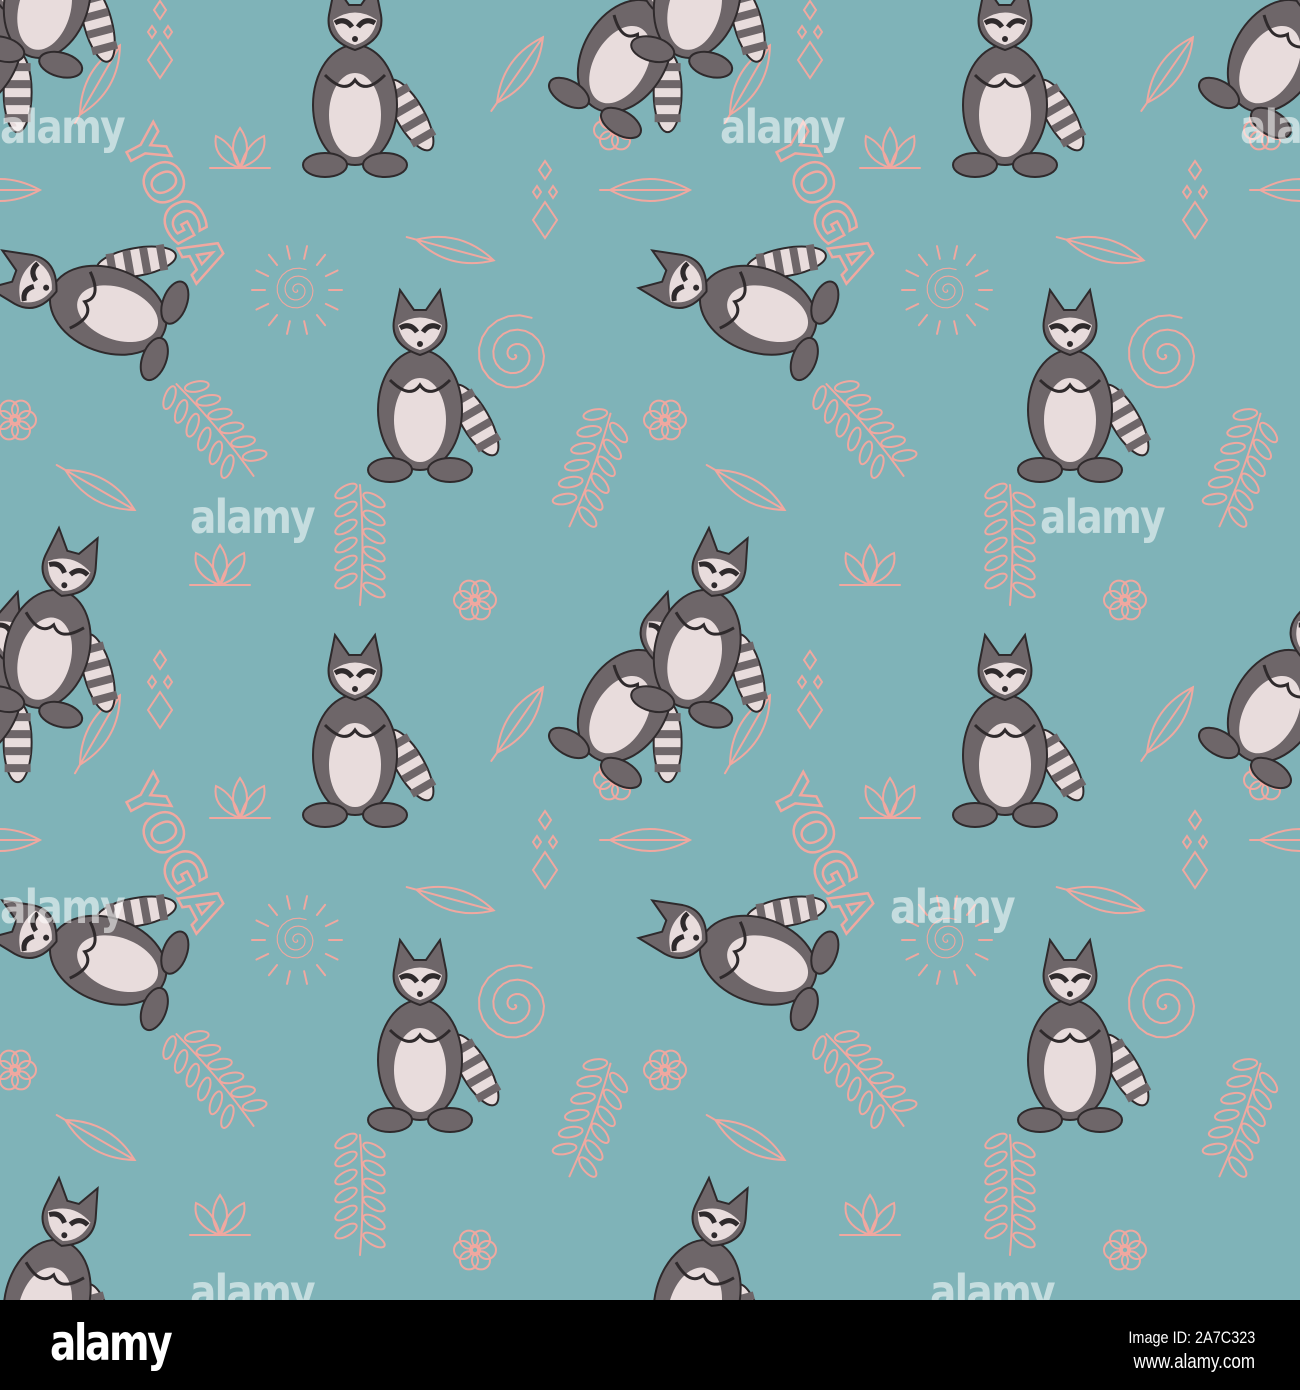 This screenshot has width=1300, height=1390. Describe the element at coordinates (1191, 1337) in the screenshot. I see `image-id: Image ID: 2A7C323` at that location.